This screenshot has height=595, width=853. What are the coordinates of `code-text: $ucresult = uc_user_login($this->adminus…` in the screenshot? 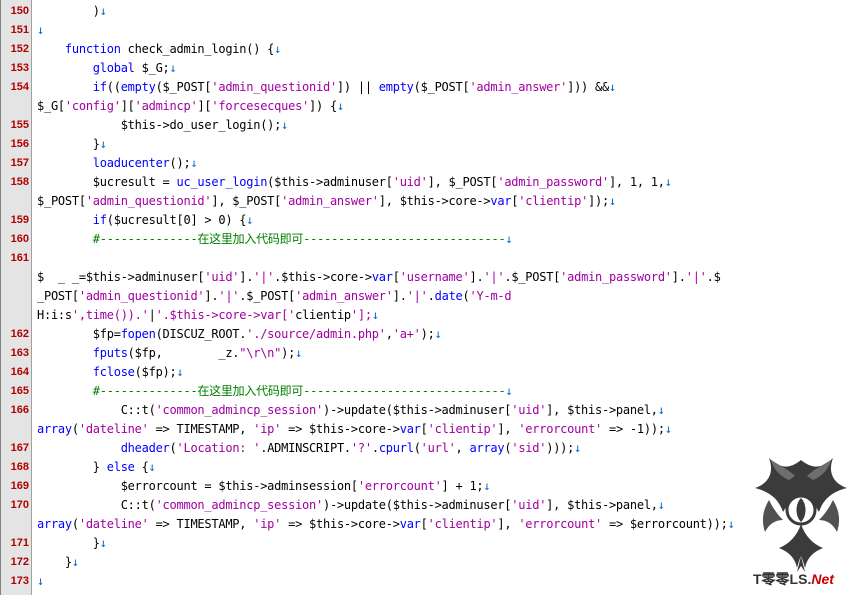 It's located at (354, 182).